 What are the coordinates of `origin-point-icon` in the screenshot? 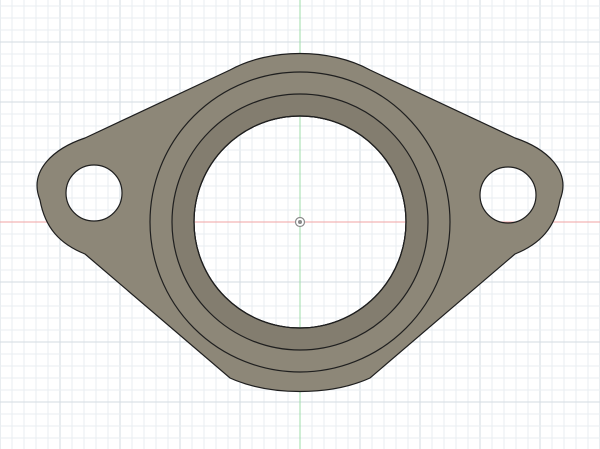 It's located at (300, 222).